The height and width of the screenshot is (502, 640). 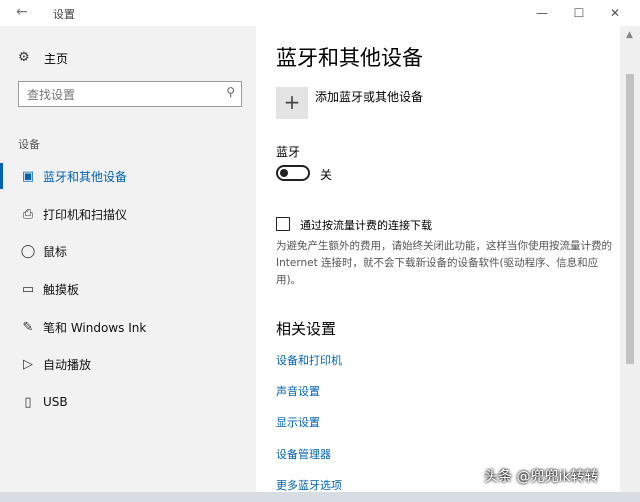 I want to click on plus-icon: +, so click(x=292, y=102).